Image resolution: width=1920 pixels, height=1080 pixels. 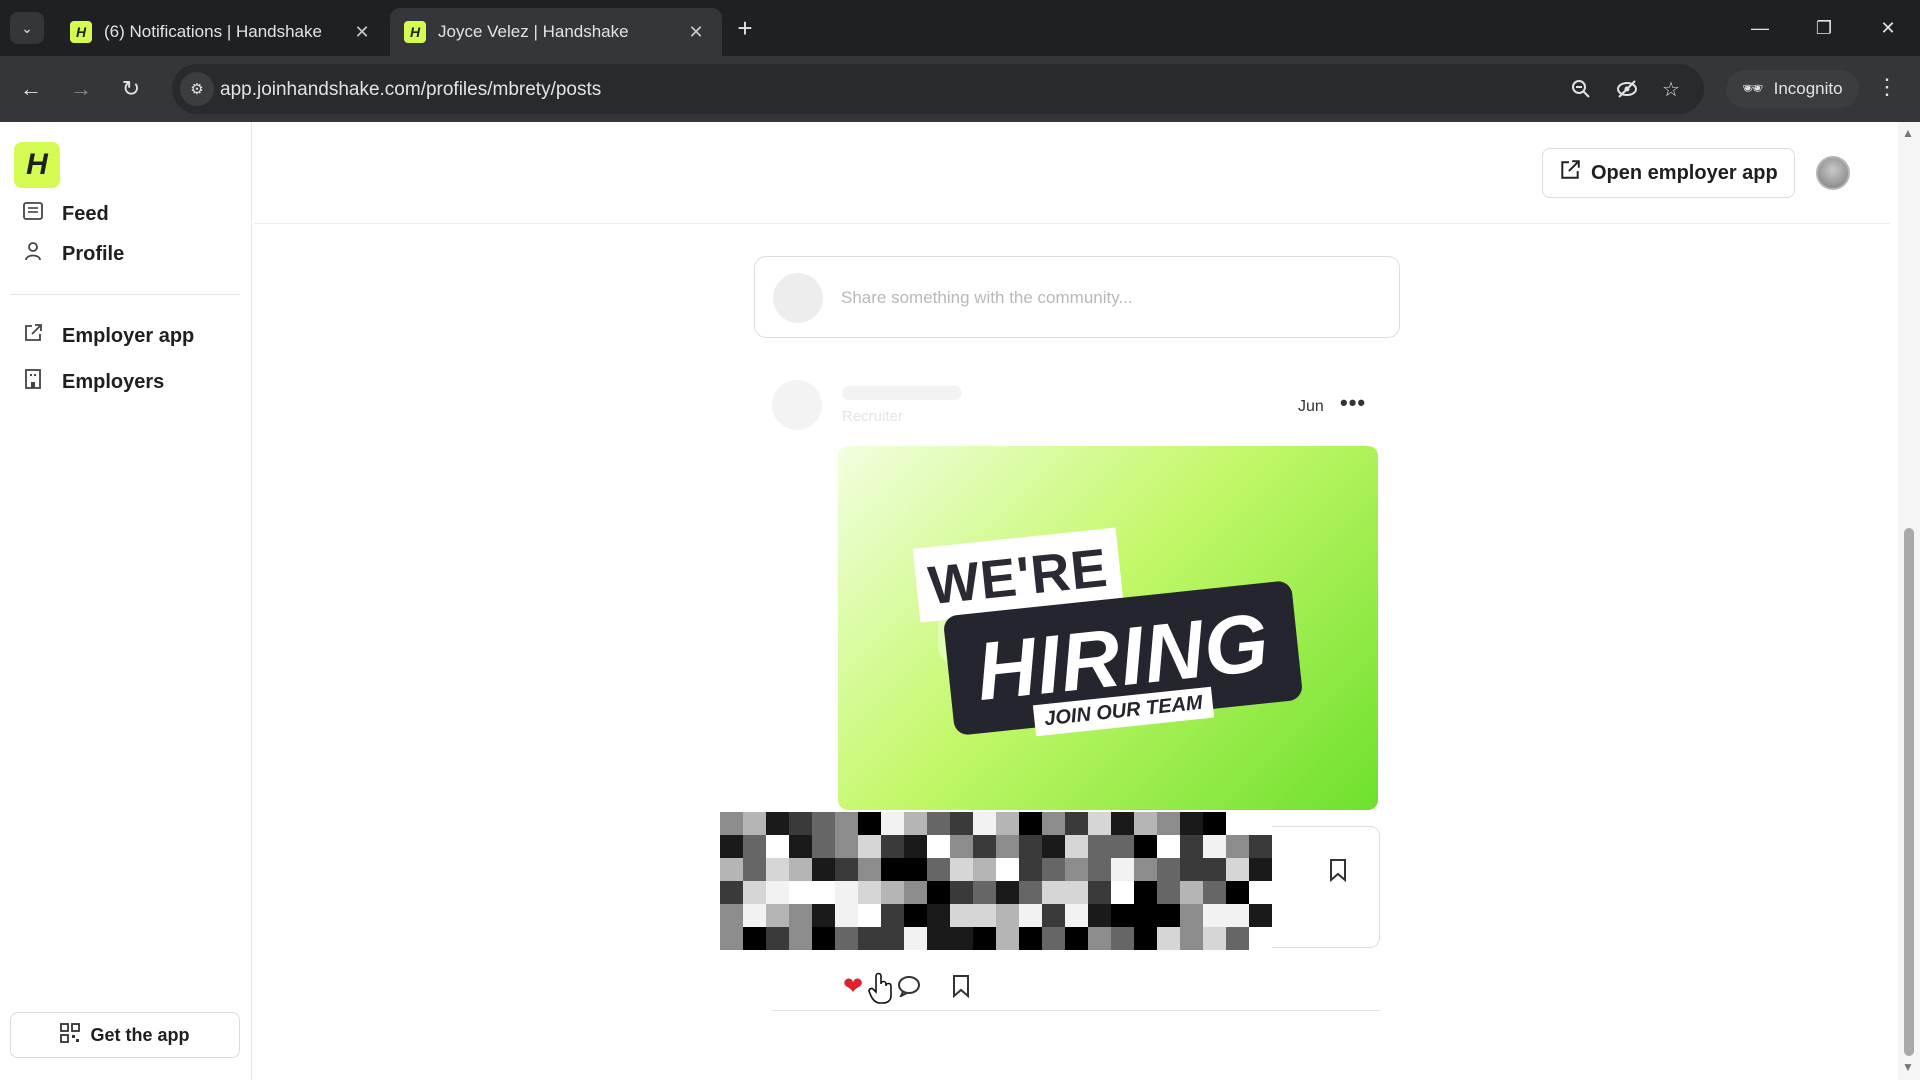 What do you see at coordinates (797, 405) in the screenshot?
I see `post-author-avatar` at bounding box center [797, 405].